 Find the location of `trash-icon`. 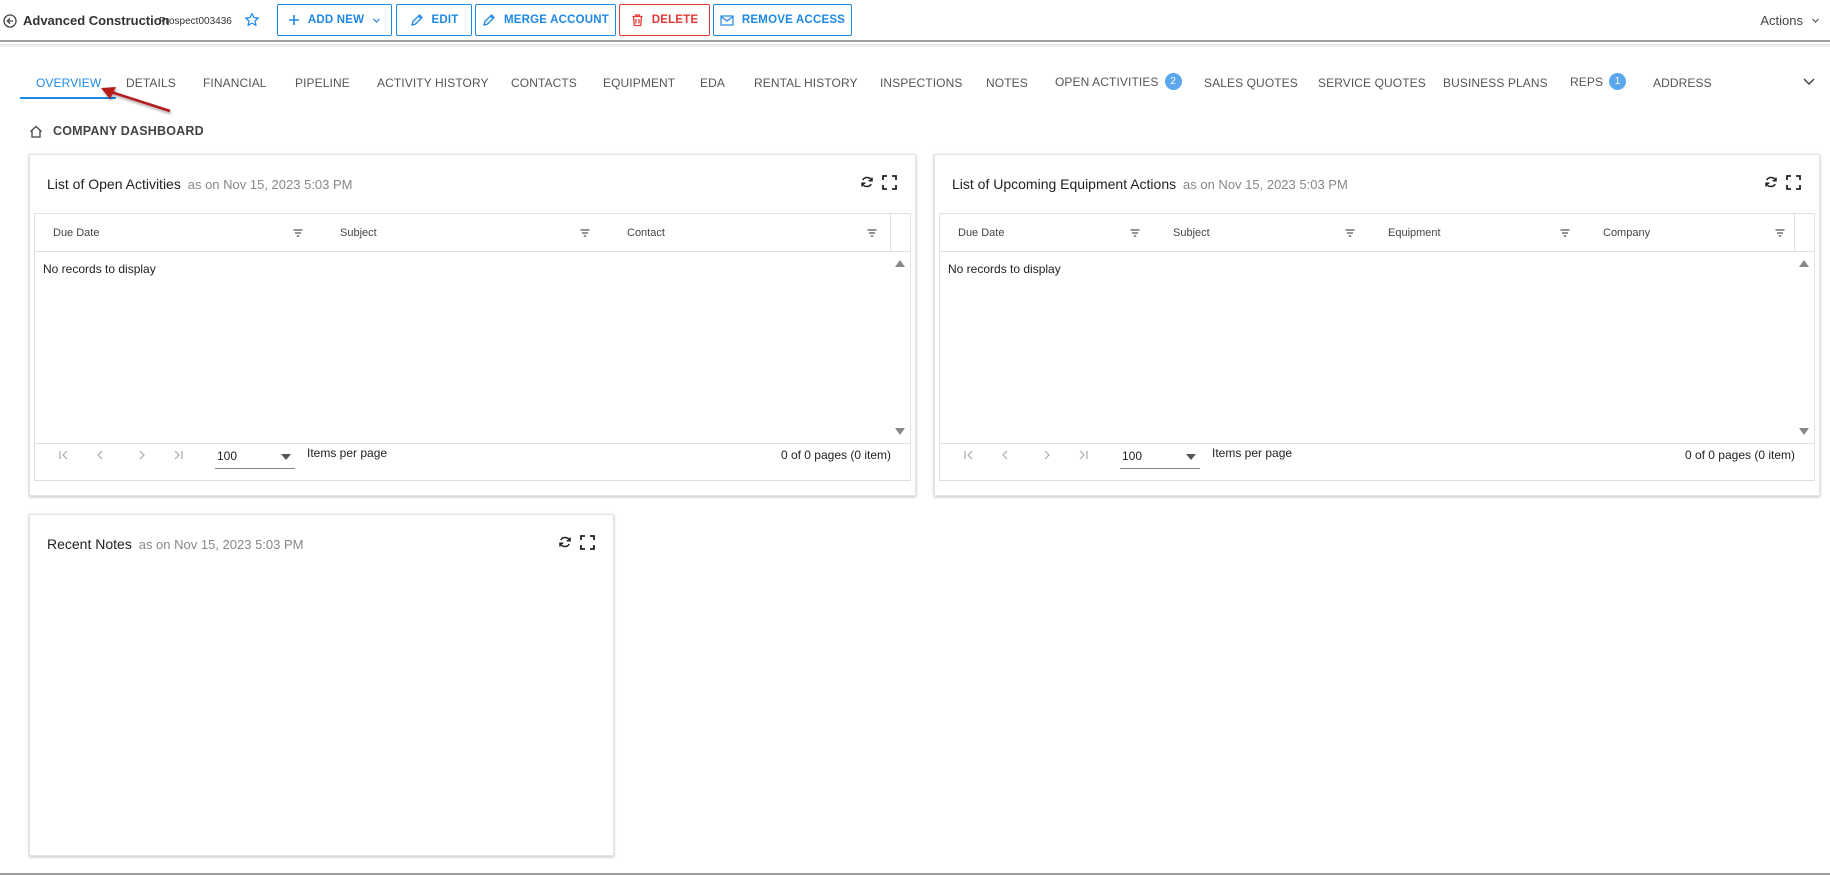

trash-icon is located at coordinates (637, 20).